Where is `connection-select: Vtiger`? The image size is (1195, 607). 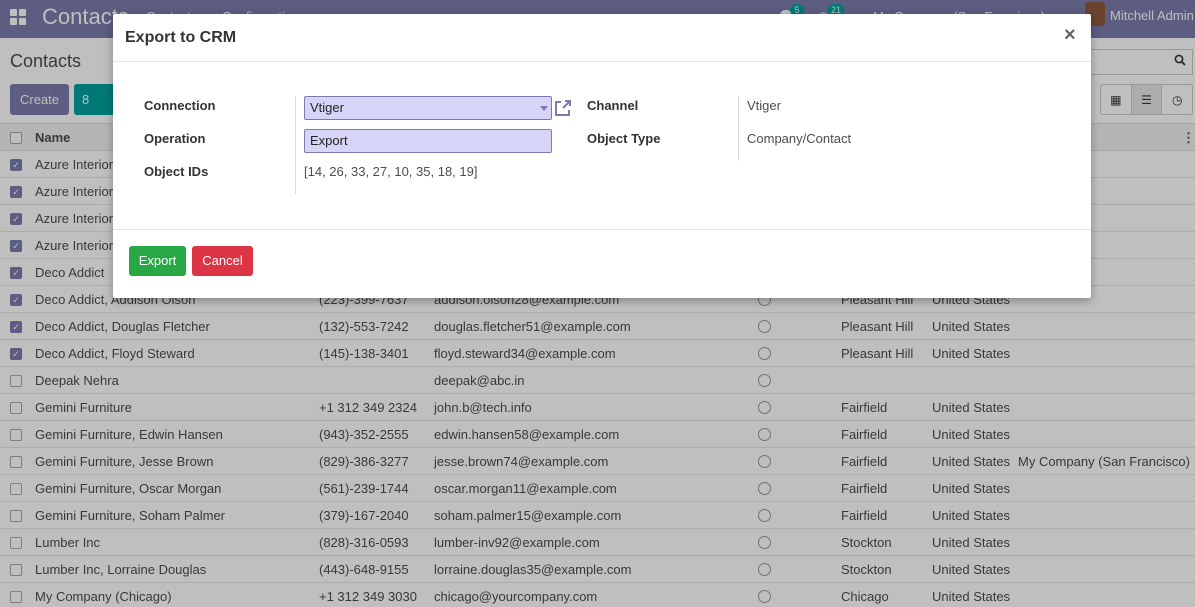
connection-select: Vtiger is located at coordinates (428, 108).